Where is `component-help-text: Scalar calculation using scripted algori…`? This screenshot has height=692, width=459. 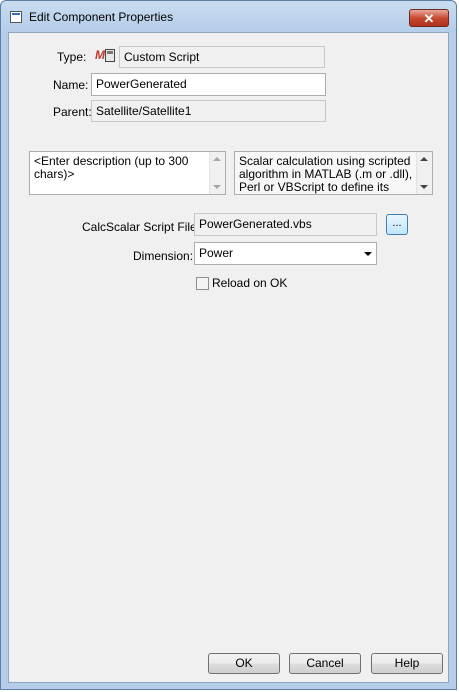
component-help-text: Scalar calculation using scripted algori… is located at coordinates (333, 173).